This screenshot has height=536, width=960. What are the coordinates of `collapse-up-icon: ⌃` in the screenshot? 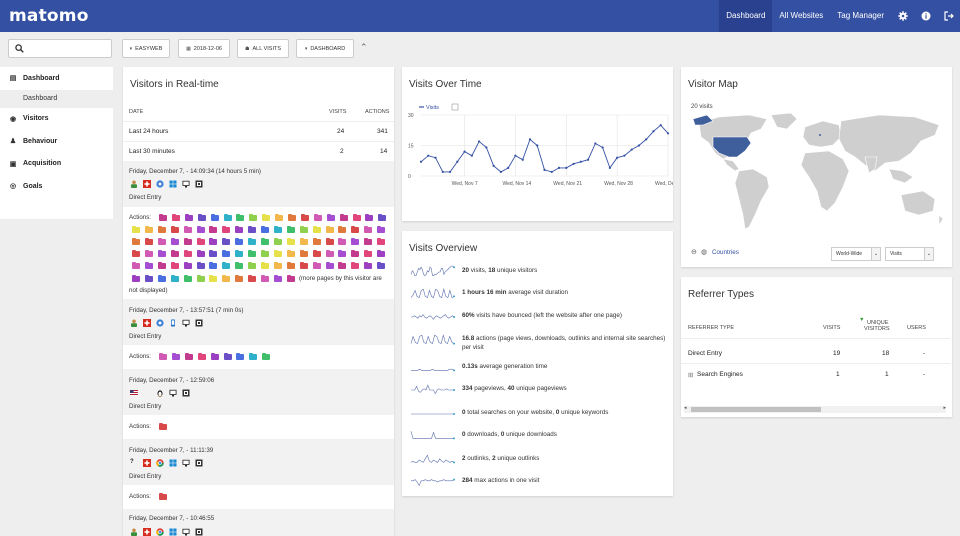 It's located at (364, 47).